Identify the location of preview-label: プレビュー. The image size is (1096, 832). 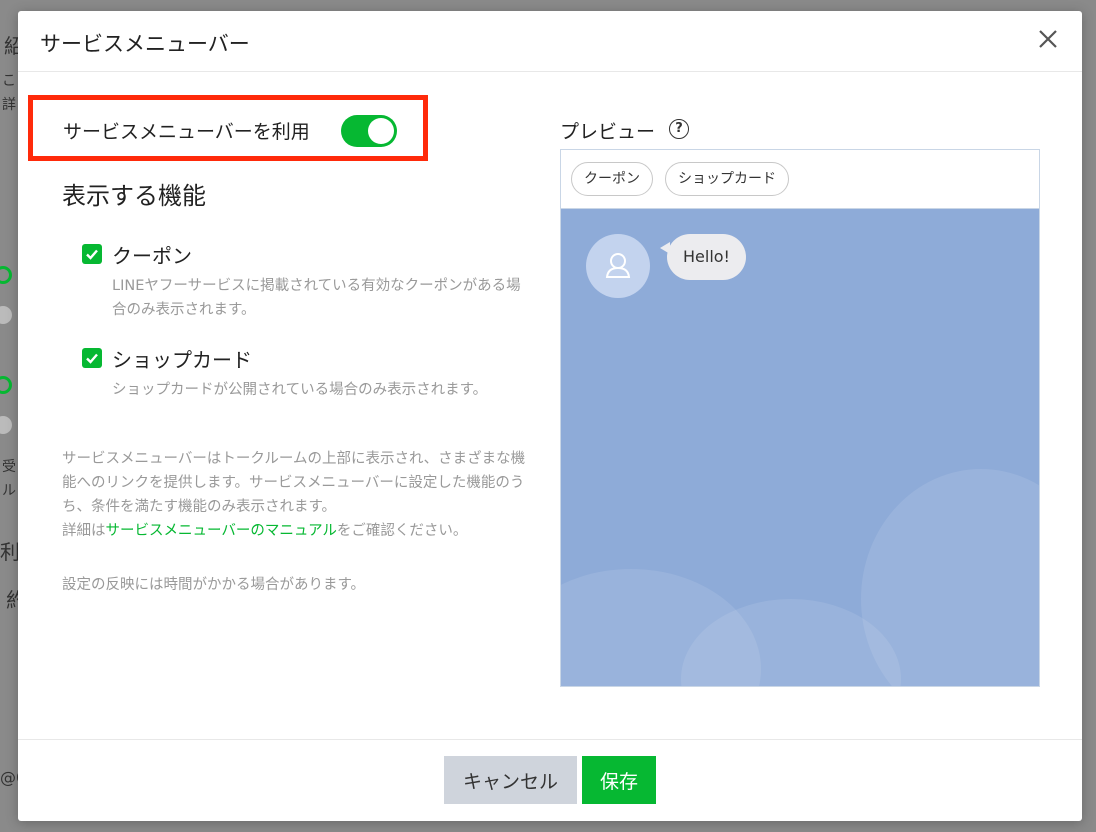
(608, 132).